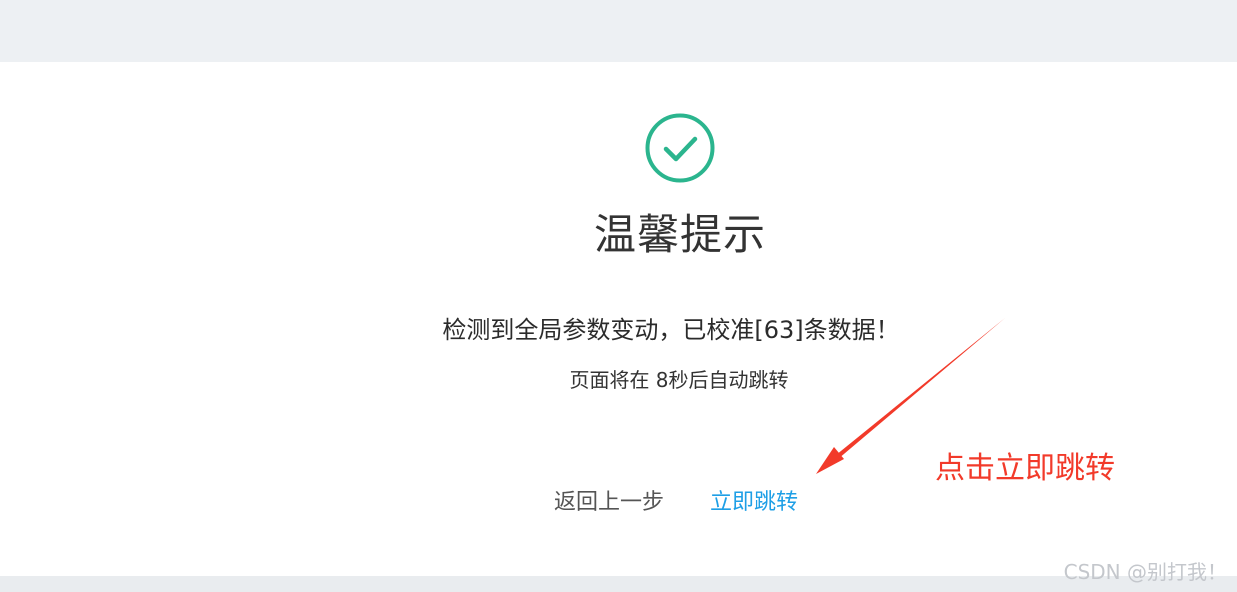 The image size is (1237, 592). What do you see at coordinates (680, 148) in the screenshot?
I see `check-circle-icon` at bounding box center [680, 148].